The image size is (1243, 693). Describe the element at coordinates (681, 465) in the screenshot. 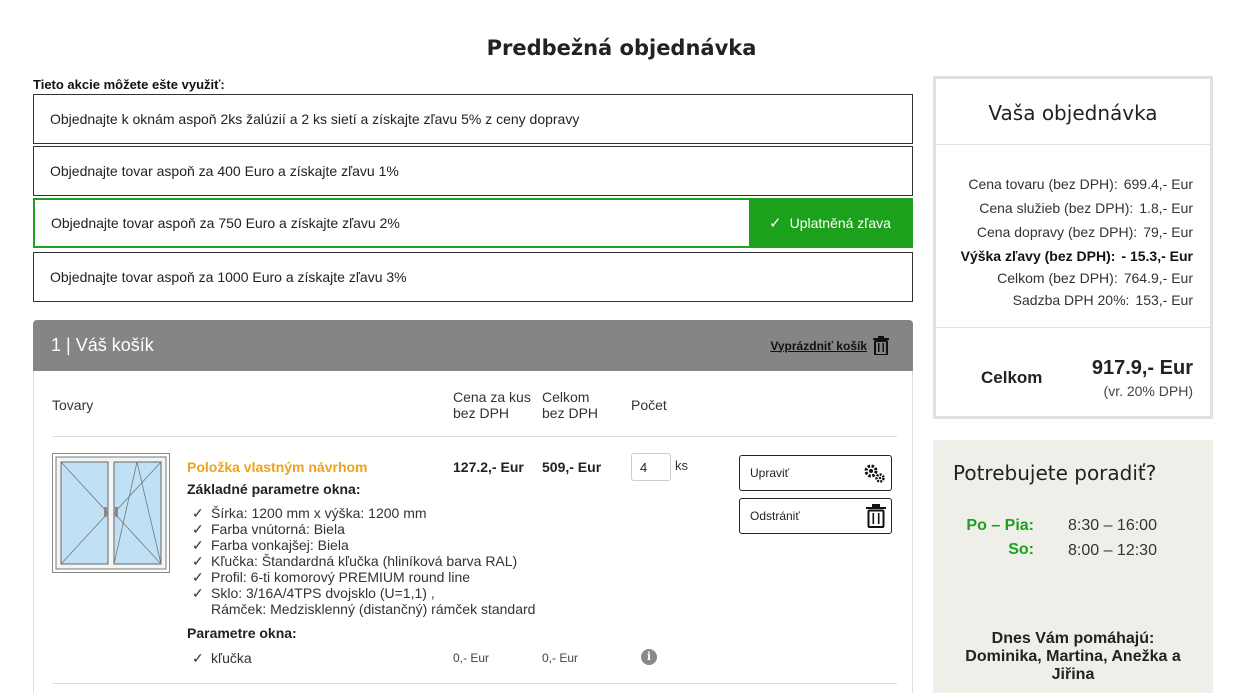

I see `quantity-unit: ks` at that location.